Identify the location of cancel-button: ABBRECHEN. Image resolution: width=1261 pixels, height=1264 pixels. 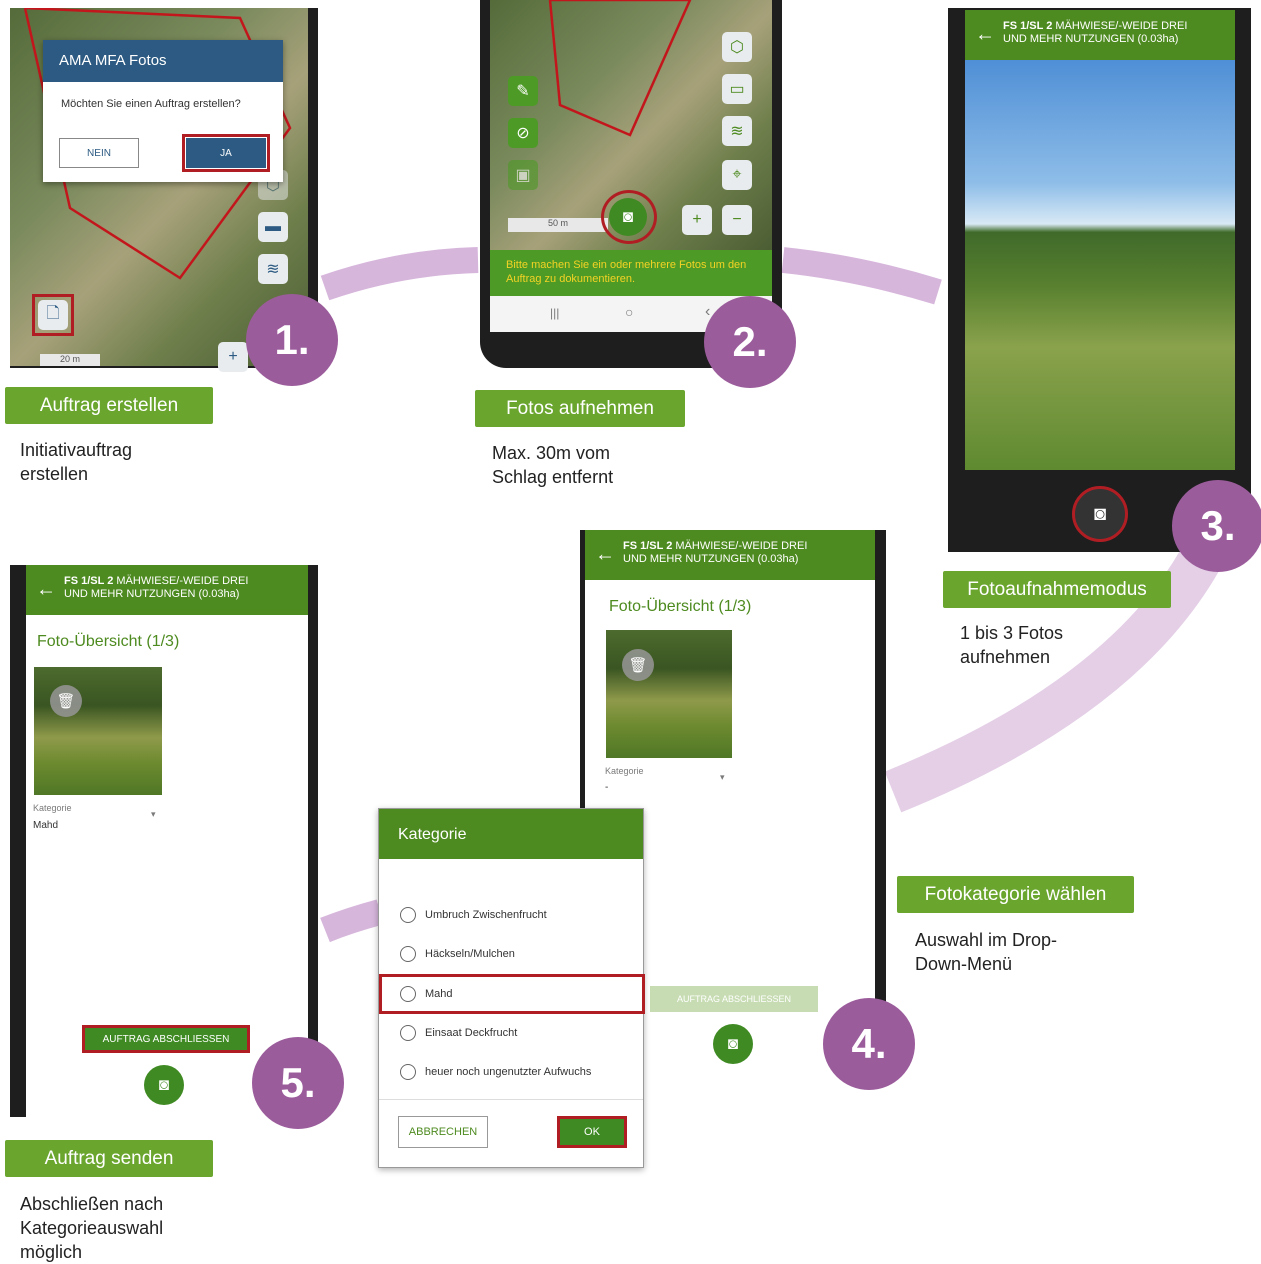
(443, 1132).